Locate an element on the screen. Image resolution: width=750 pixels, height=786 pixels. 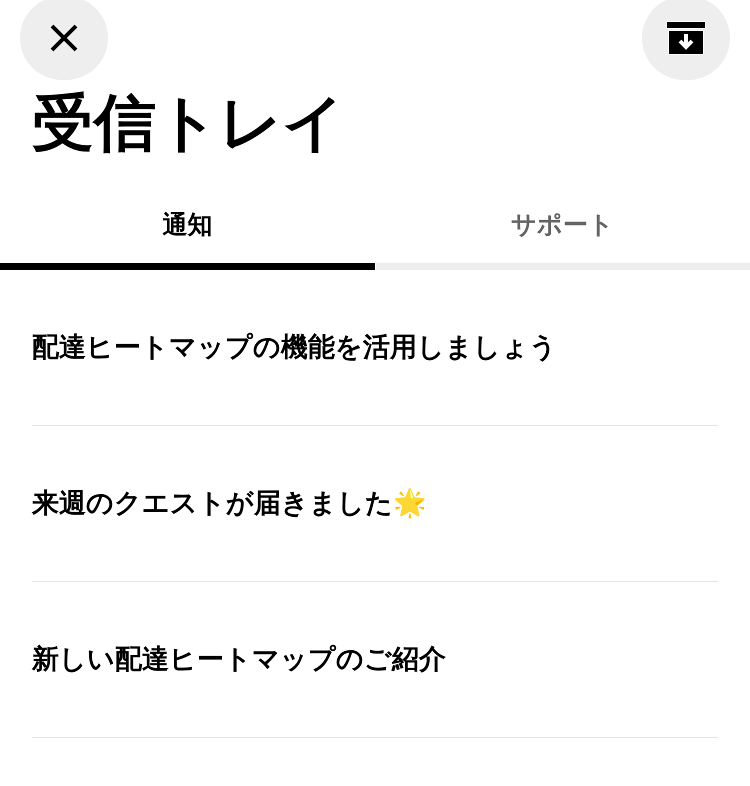
archive-icon is located at coordinates (686, 38).